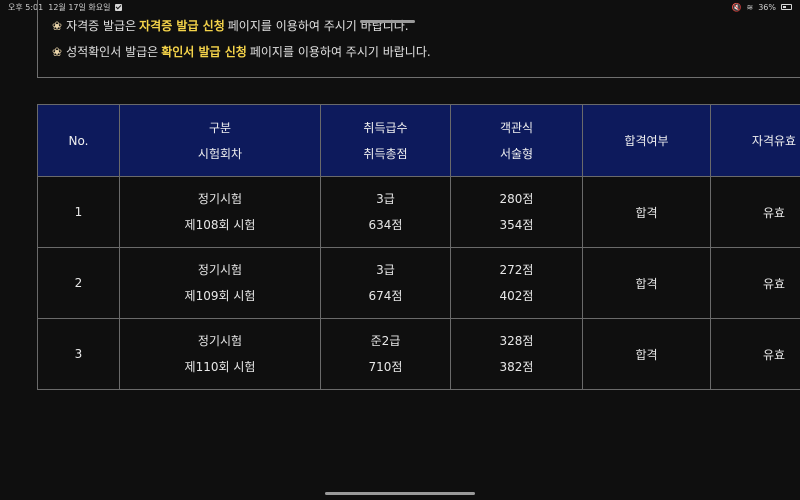 The image size is (800, 500). What do you see at coordinates (385, 283) in the screenshot?
I see `cell-grade-total: 3급 674점` at bounding box center [385, 283].